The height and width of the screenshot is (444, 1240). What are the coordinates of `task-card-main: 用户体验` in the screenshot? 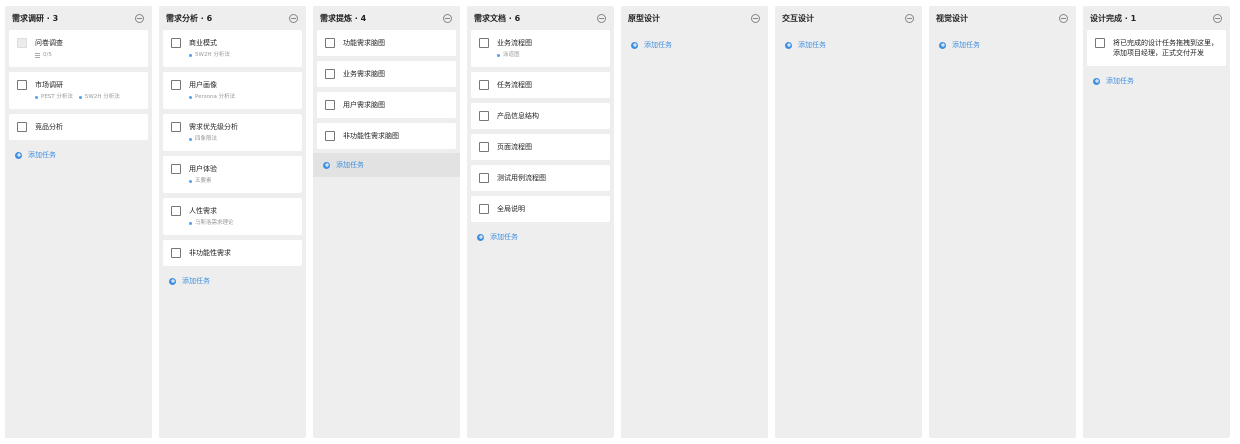 It's located at (232, 169).